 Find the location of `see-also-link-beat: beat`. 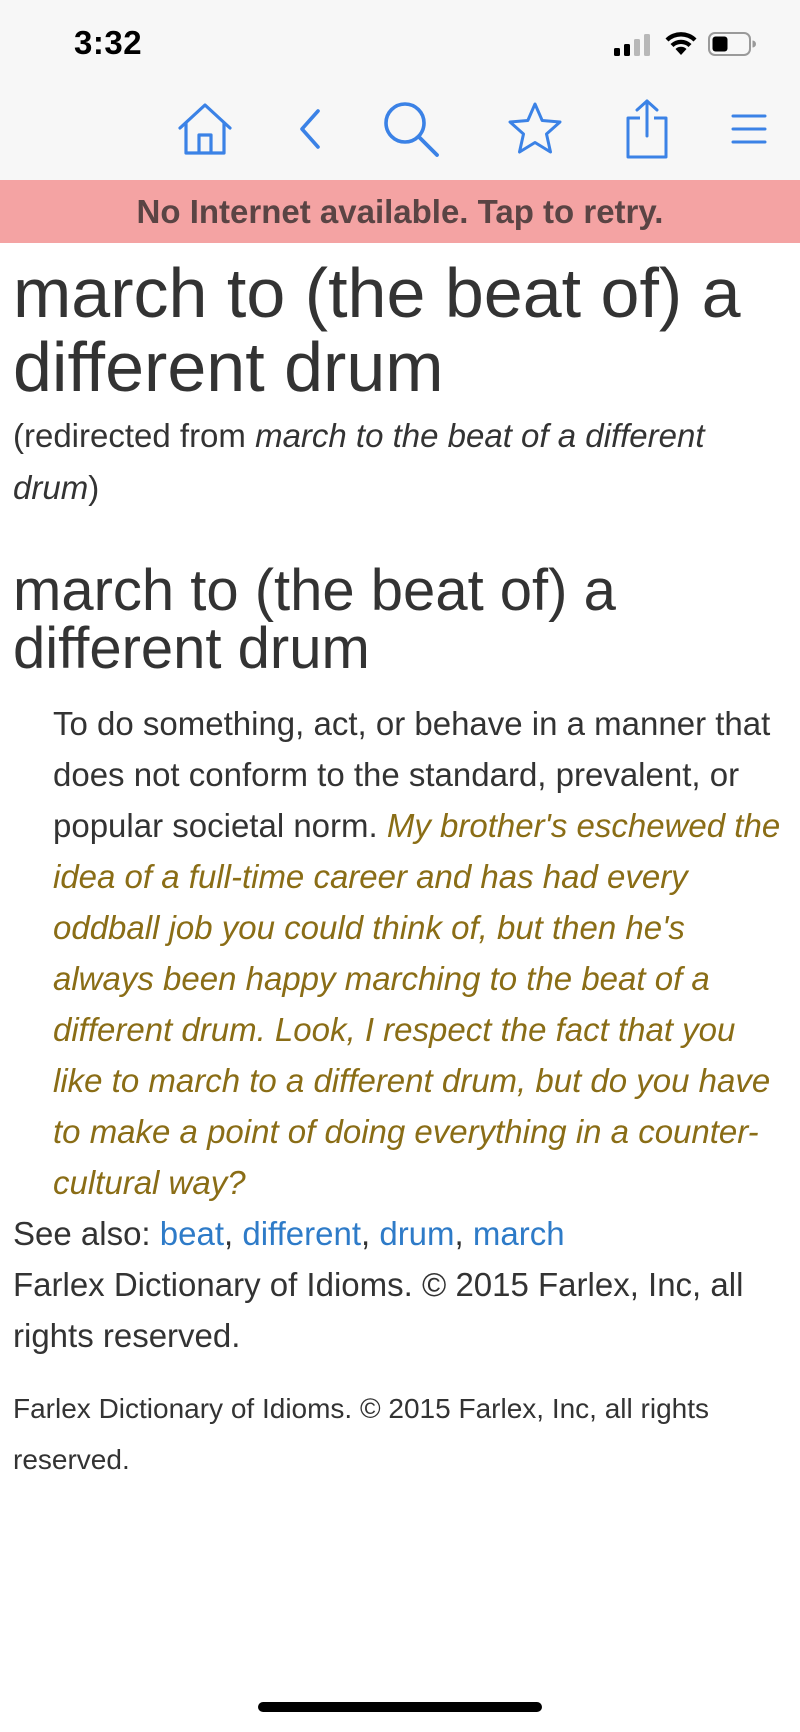

see-also-link-beat: beat is located at coordinates (192, 1233).